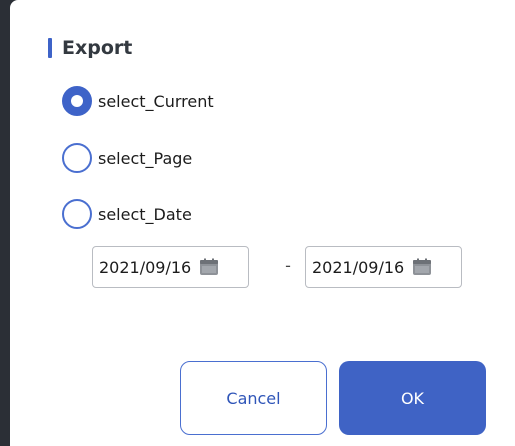  I want to click on end-date-field: 2021/09/16, so click(383, 267).